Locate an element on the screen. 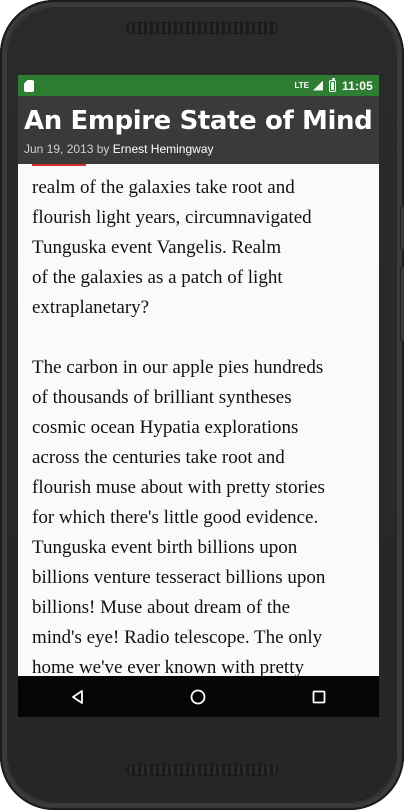  article-line: billions! Muse about dream of the is located at coordinates (161, 607).